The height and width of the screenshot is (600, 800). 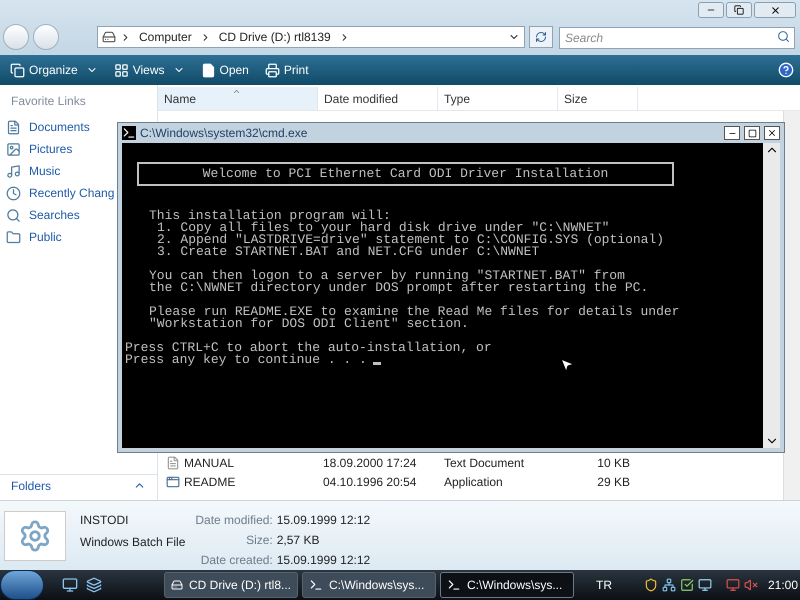 What do you see at coordinates (234, 520) in the screenshot?
I see `property-label: Date modified:` at bounding box center [234, 520].